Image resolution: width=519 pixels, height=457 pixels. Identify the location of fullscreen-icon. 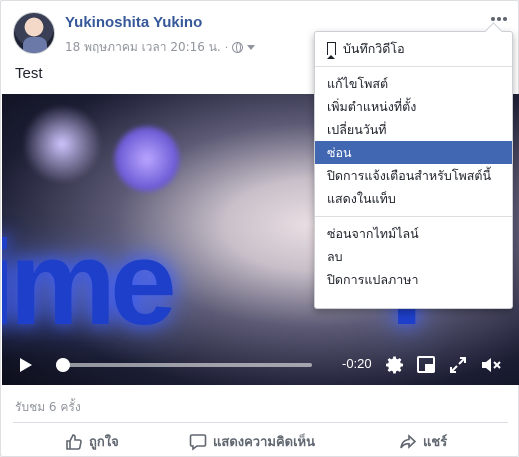
(458, 365).